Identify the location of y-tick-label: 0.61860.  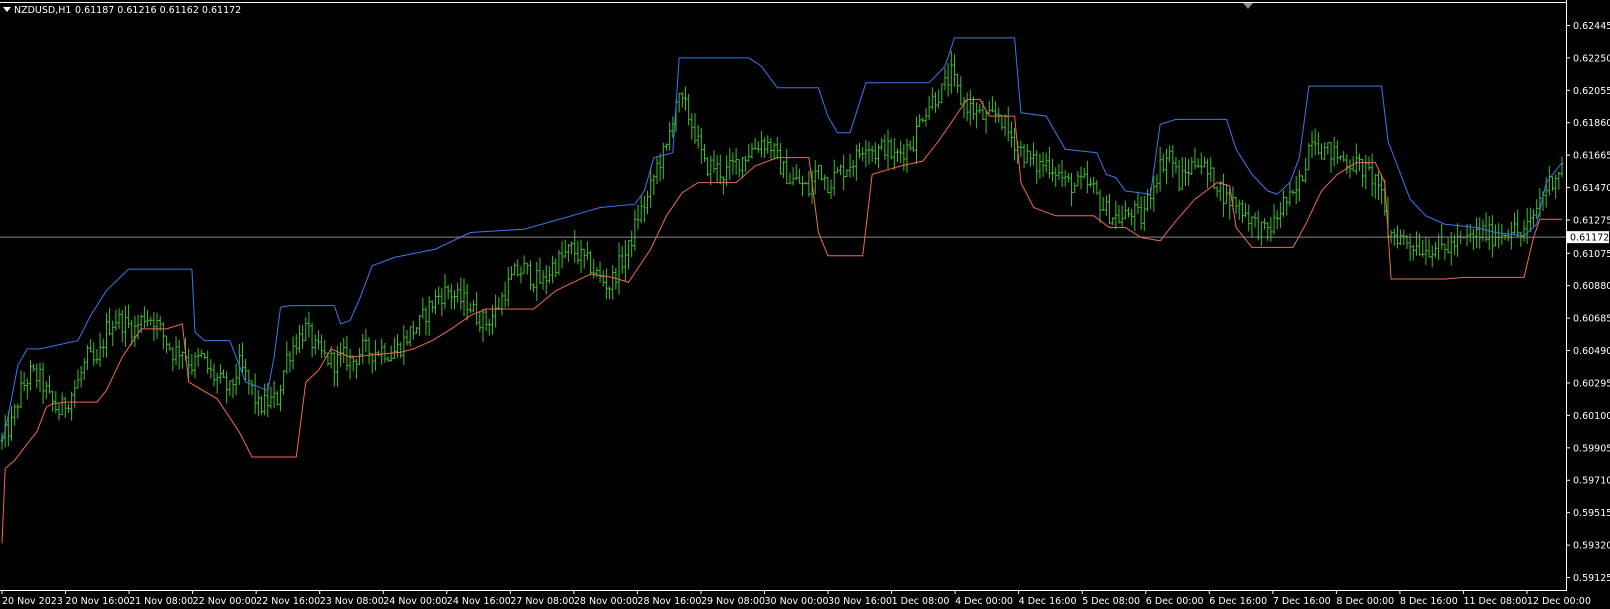
(1591, 123).